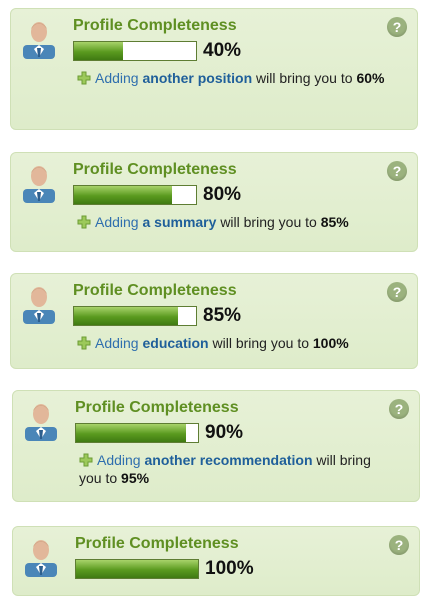 The height and width of the screenshot is (600, 432). I want to click on progress-percent: 100%, so click(229, 568).